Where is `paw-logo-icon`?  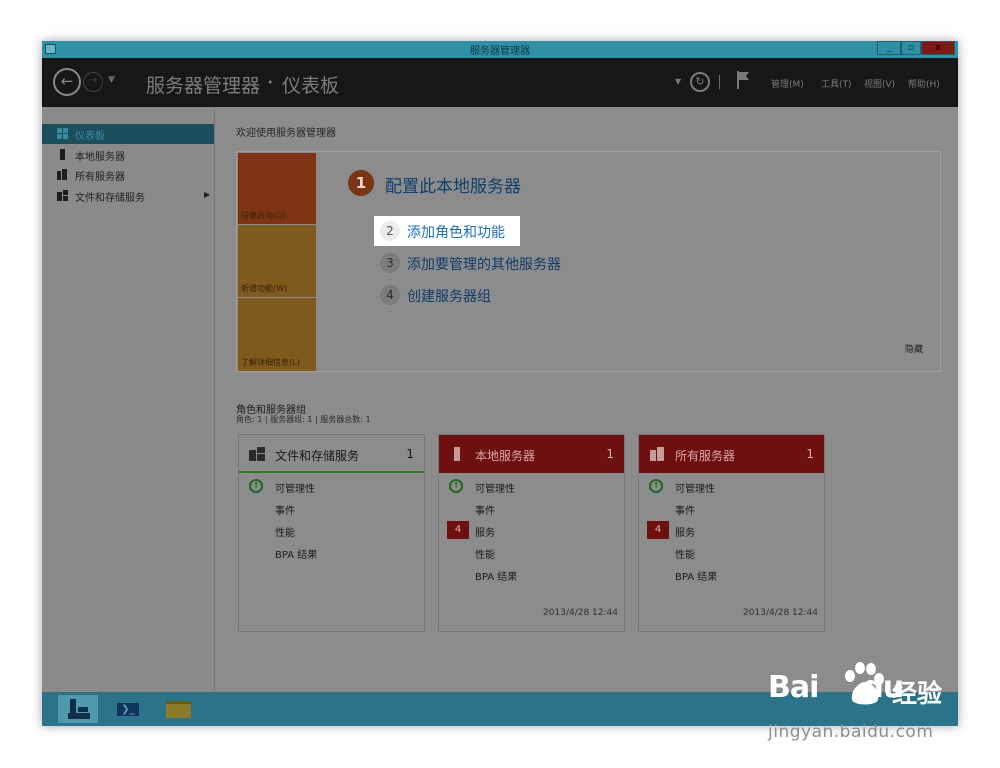
paw-logo-icon is located at coordinates (864, 683).